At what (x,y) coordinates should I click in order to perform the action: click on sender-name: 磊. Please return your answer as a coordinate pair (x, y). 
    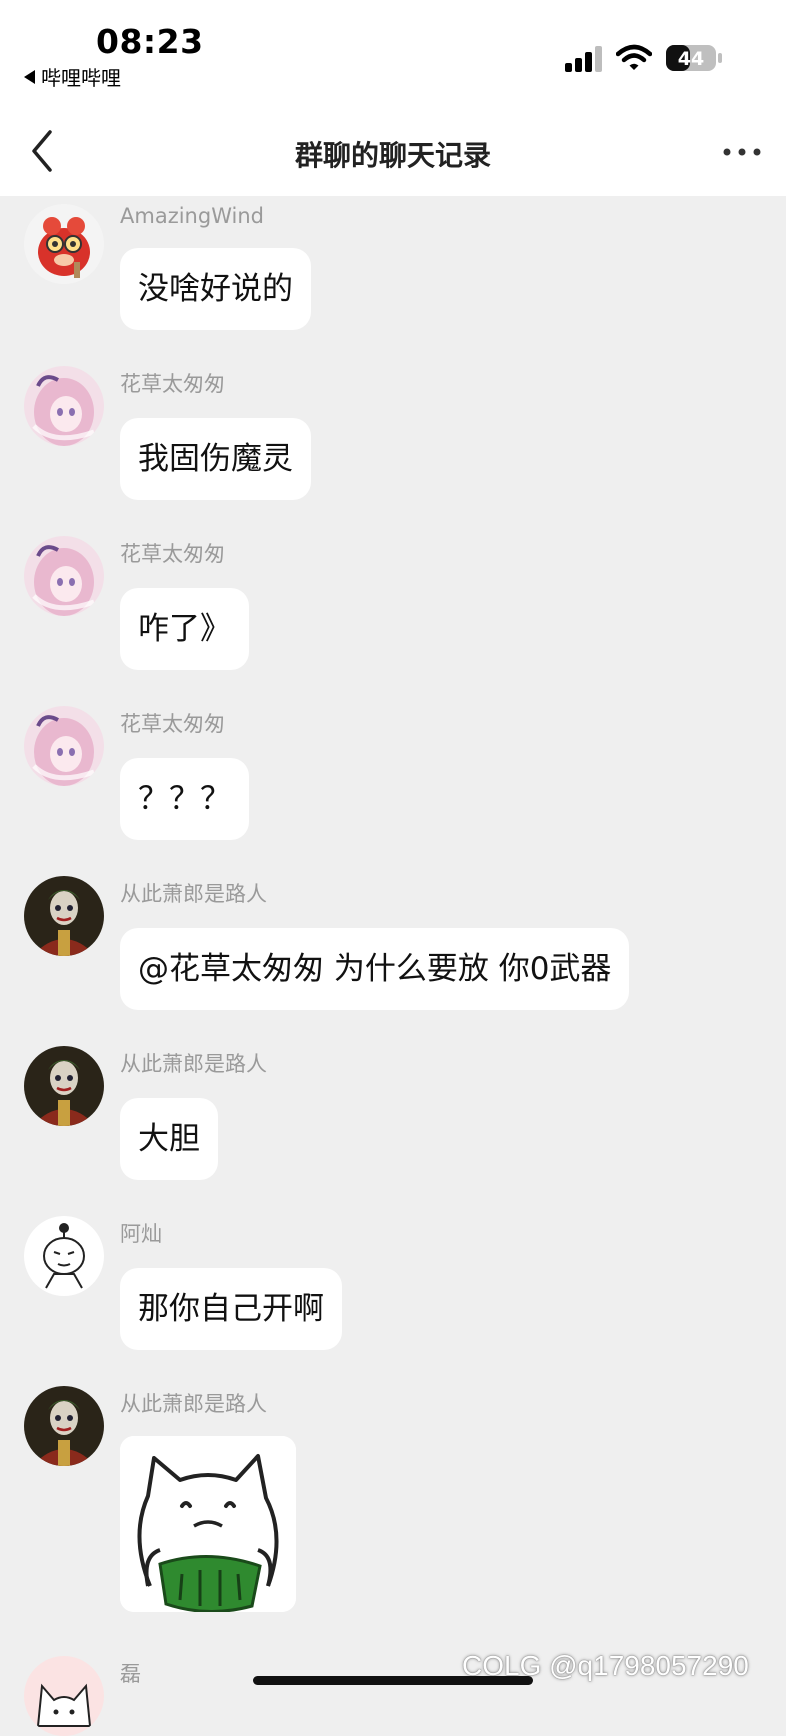
    Looking at the image, I should click on (130, 1674).